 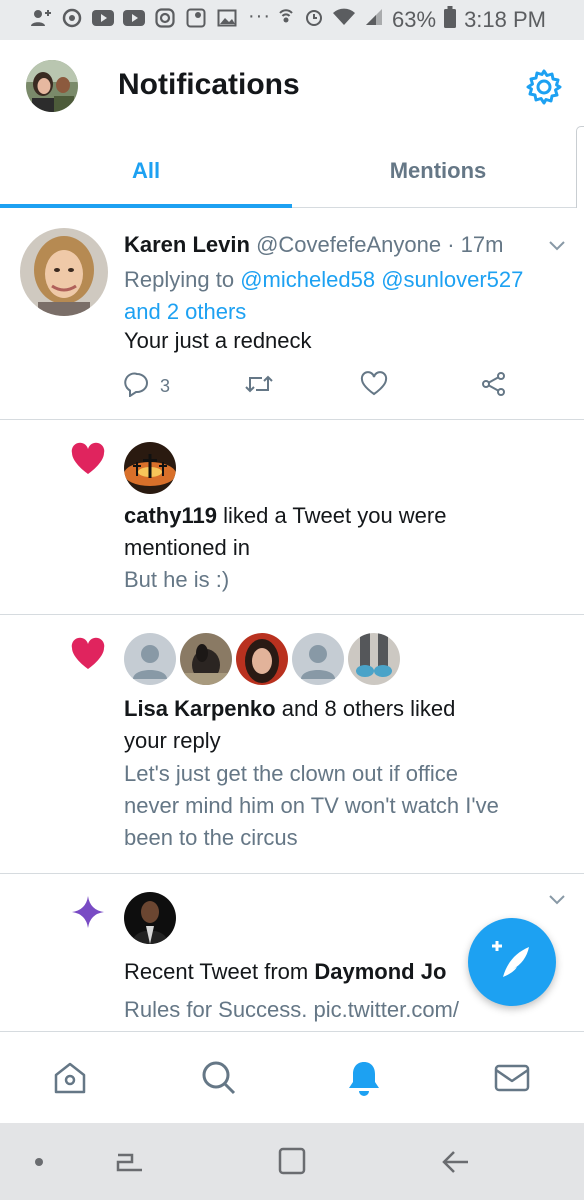 I want to click on compose-button, so click(x=512, y=962).